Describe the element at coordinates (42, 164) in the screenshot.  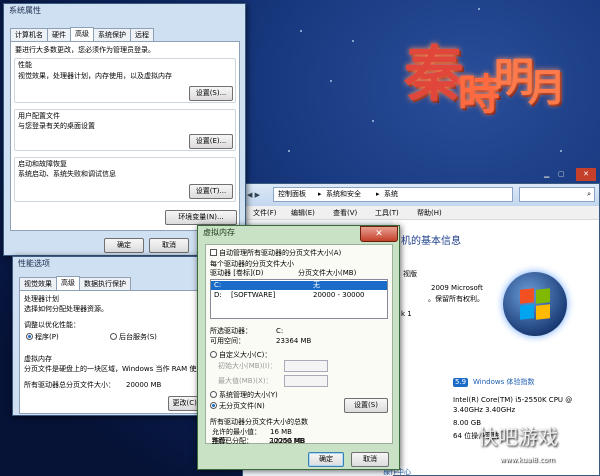
I see `group-title: 启动和故障恢复` at that location.